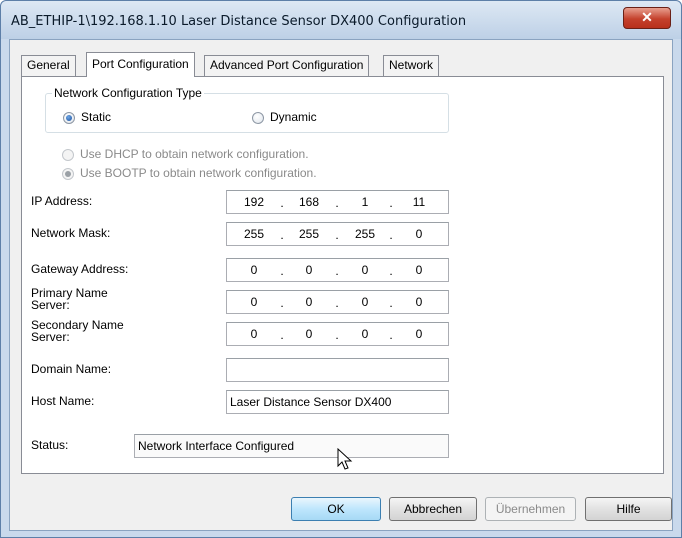 The width and height of the screenshot is (682, 538). What do you see at coordinates (69, 118) in the screenshot?
I see `static-radio` at bounding box center [69, 118].